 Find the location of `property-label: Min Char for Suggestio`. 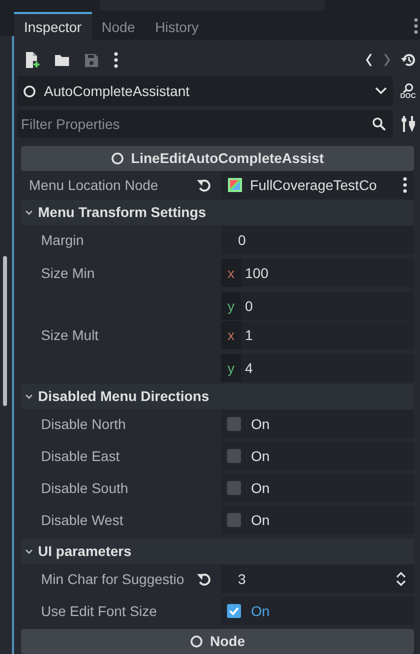

property-label: Min Char for Suggestio is located at coordinates (113, 579).